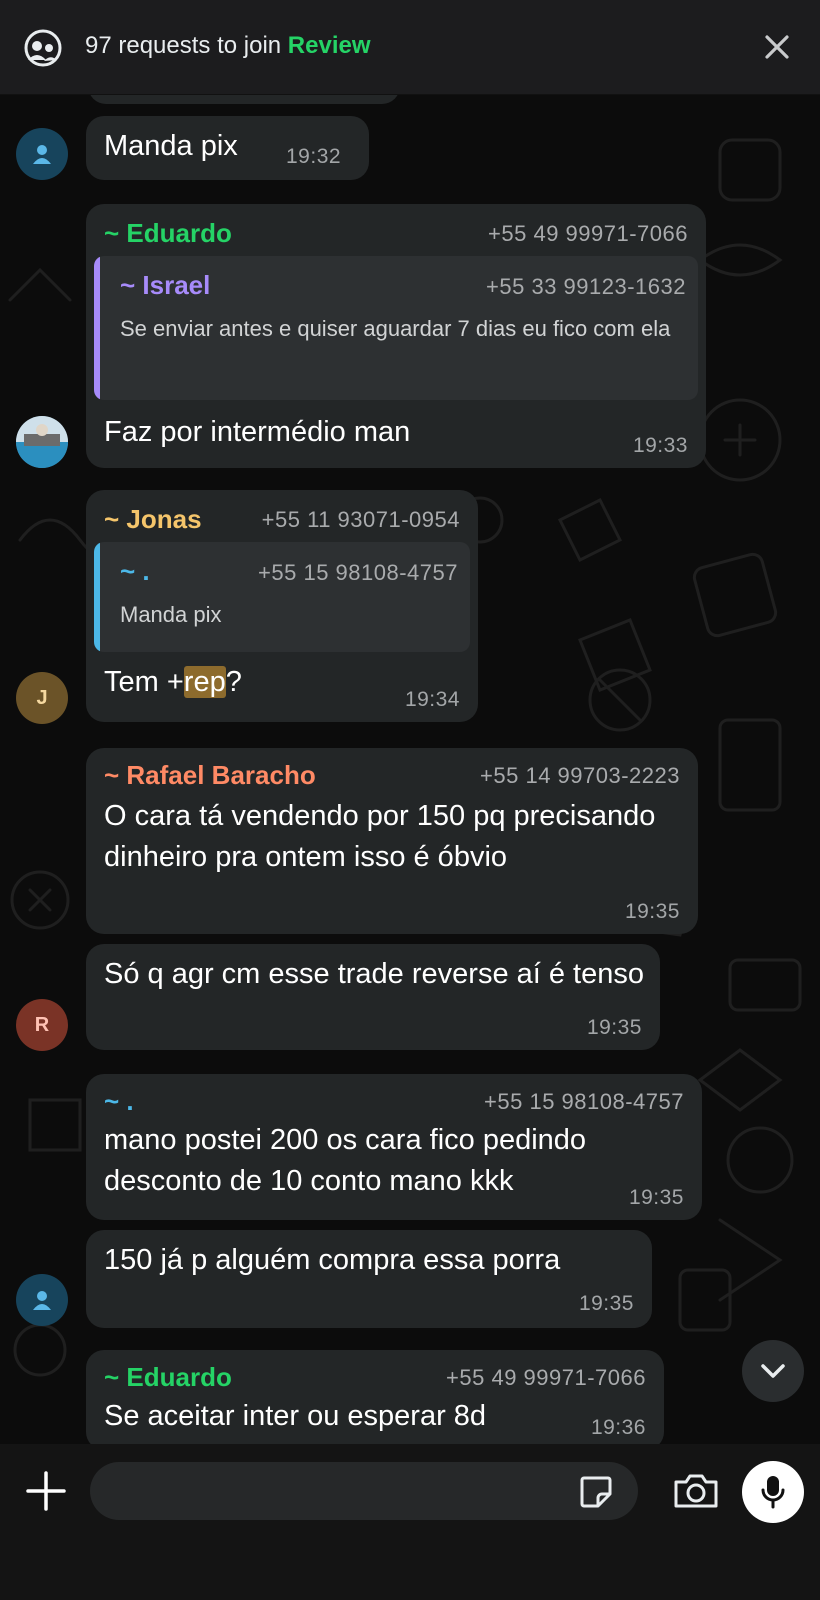 The width and height of the screenshot is (820, 1600). Describe the element at coordinates (204, 682) in the screenshot. I see `search-highlight: rep` at that location.